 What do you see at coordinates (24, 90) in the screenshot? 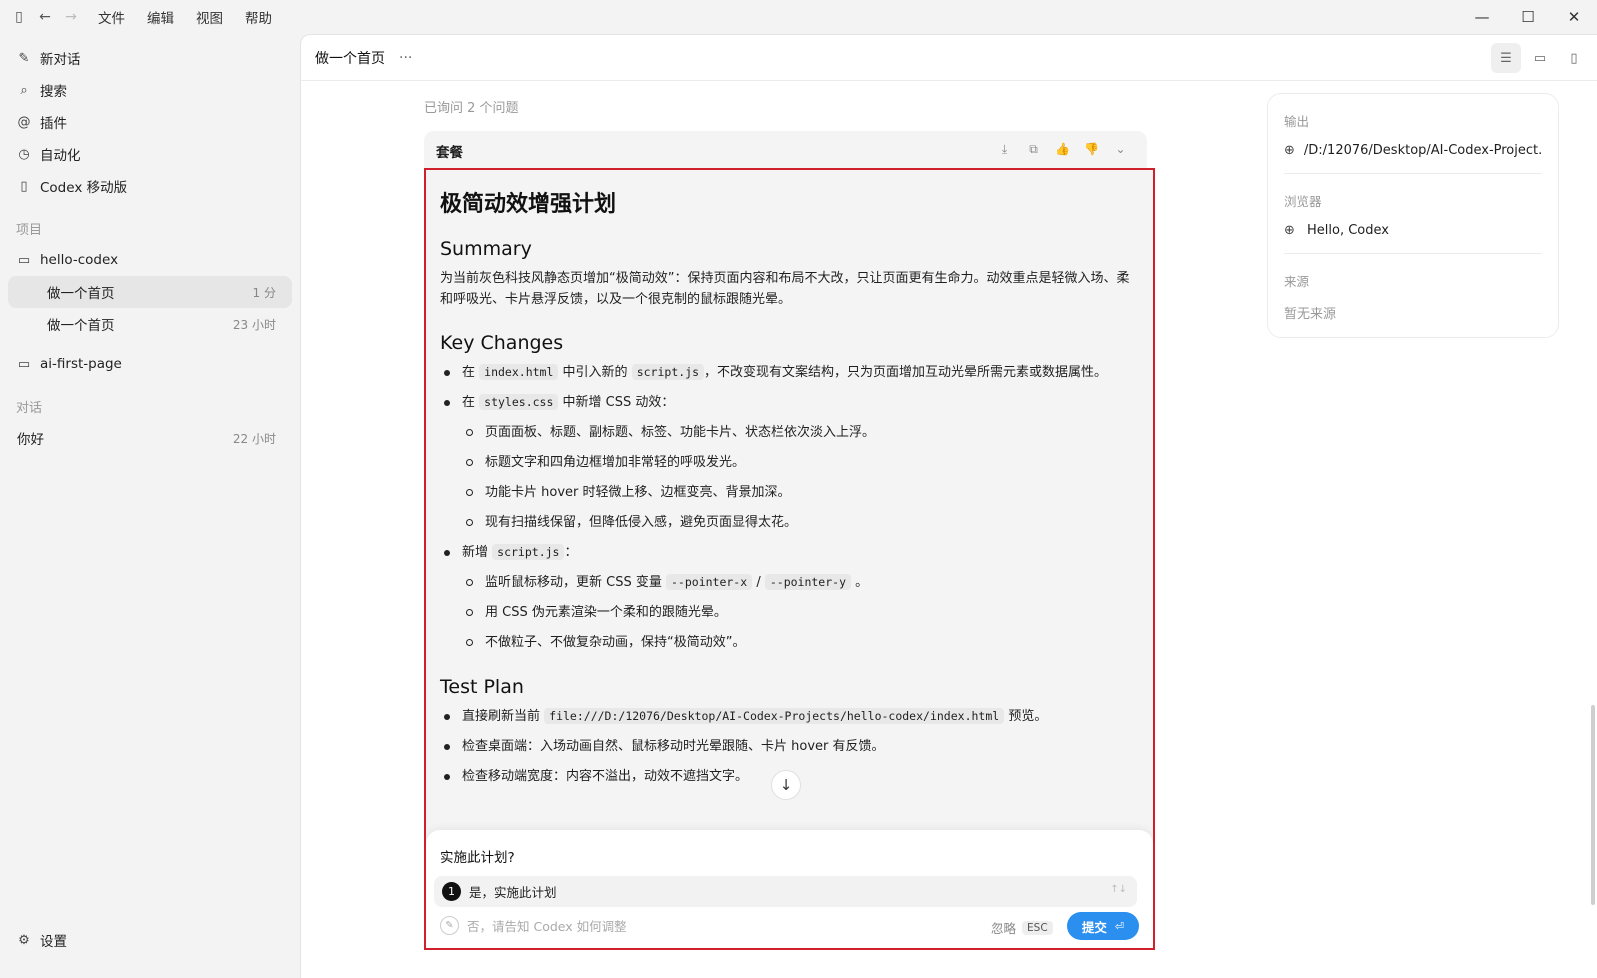
I see `search-icon: ⌕` at bounding box center [24, 90].